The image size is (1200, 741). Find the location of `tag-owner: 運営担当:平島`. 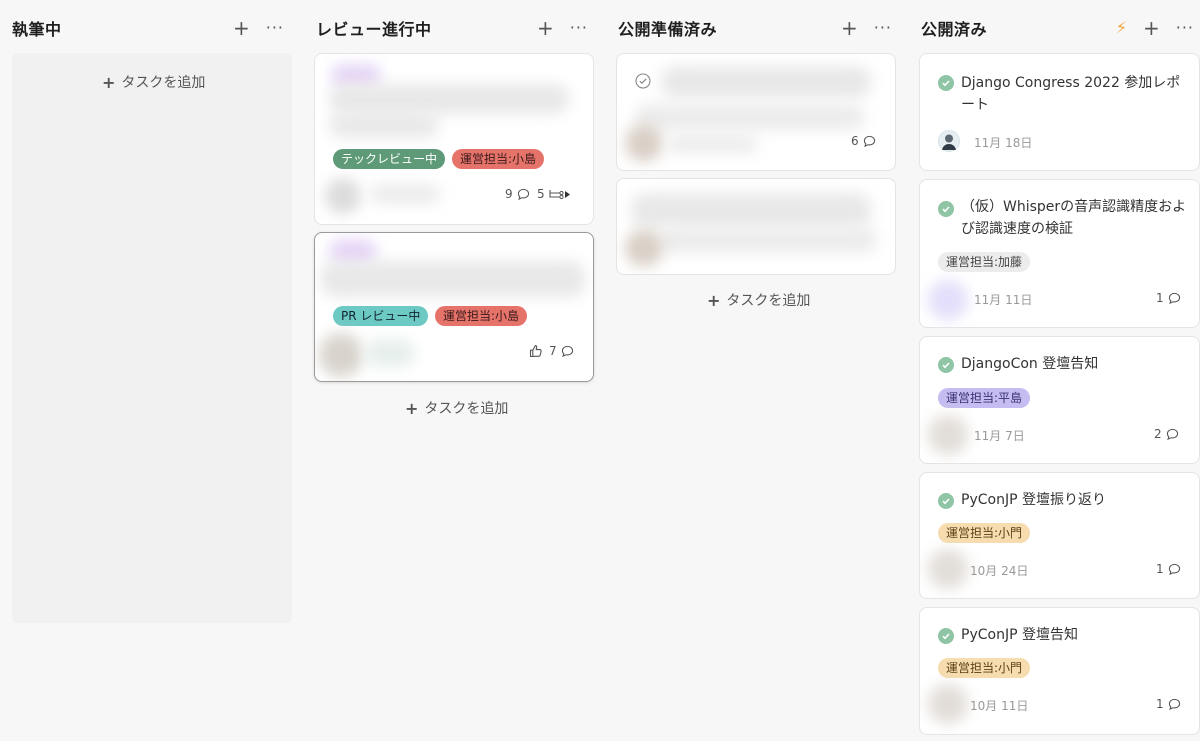

tag-owner: 運営担当:平島 is located at coordinates (984, 398).